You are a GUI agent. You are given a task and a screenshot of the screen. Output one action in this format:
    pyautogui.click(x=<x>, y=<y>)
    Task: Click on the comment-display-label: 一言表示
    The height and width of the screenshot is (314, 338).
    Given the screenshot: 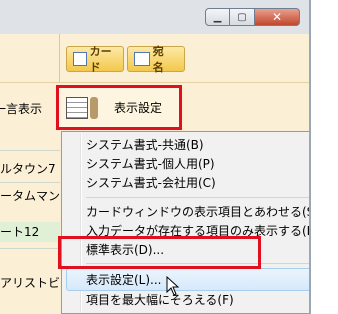 What is the action you would take?
    pyautogui.click(x=21, y=108)
    